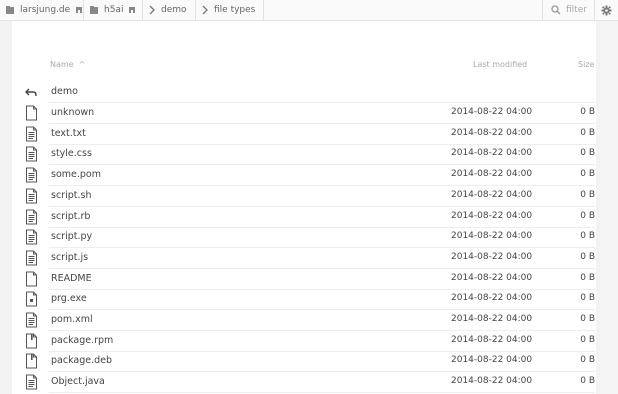  Describe the element at coordinates (31, 299) in the screenshot. I see `binary-file-icon` at that location.